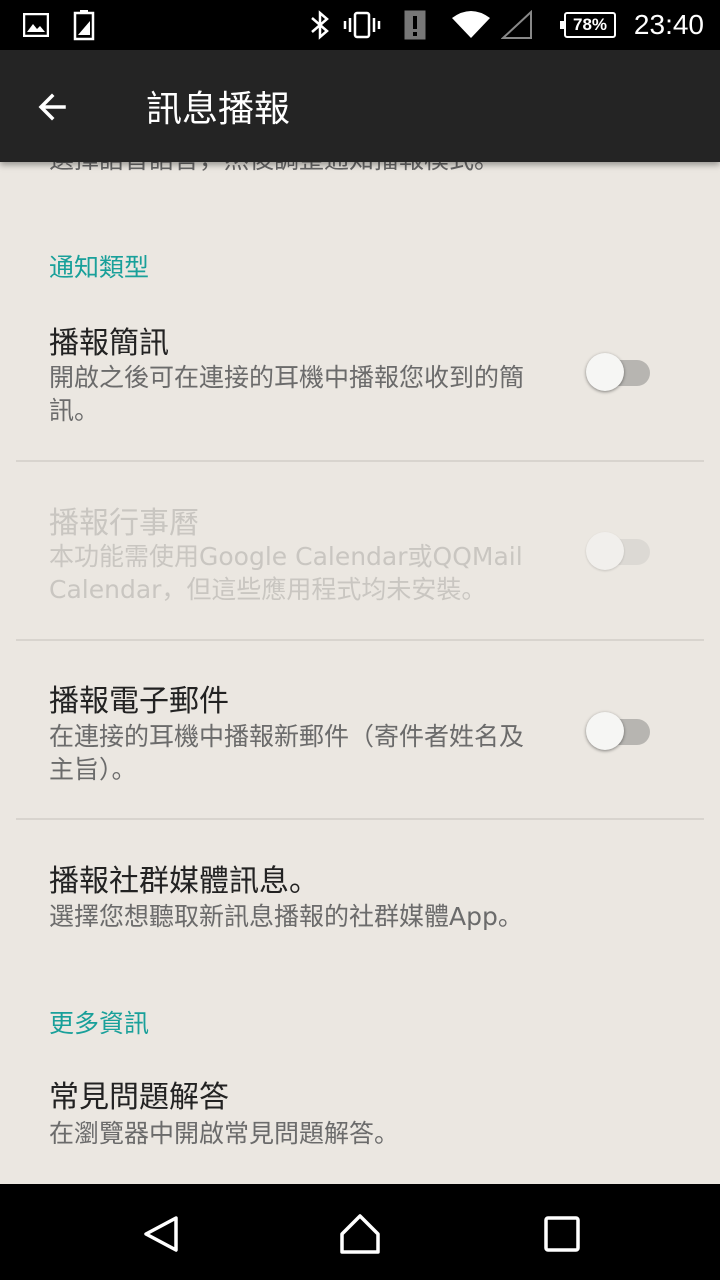 The height and width of the screenshot is (1280, 720). Describe the element at coordinates (224, 1133) in the screenshot. I see `pref-summary: 在瀏覽器中開啟常見問題解答。` at that location.